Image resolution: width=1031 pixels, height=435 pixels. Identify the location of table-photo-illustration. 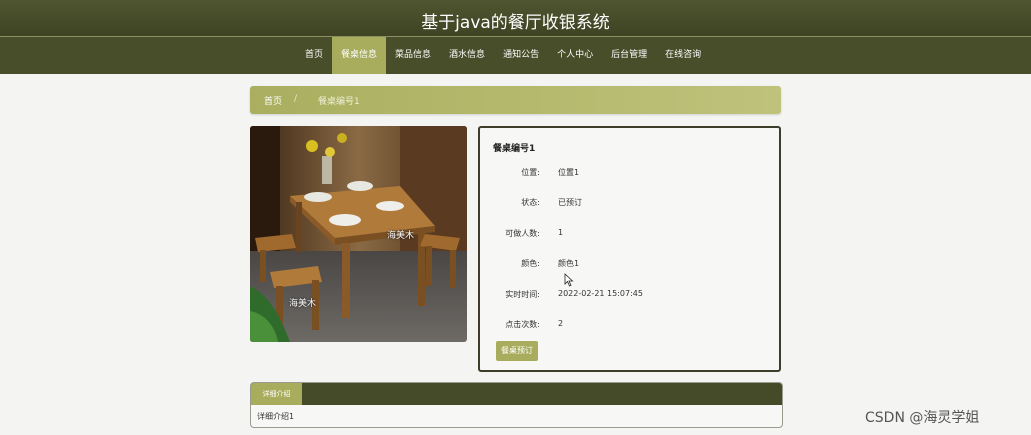
(358, 234).